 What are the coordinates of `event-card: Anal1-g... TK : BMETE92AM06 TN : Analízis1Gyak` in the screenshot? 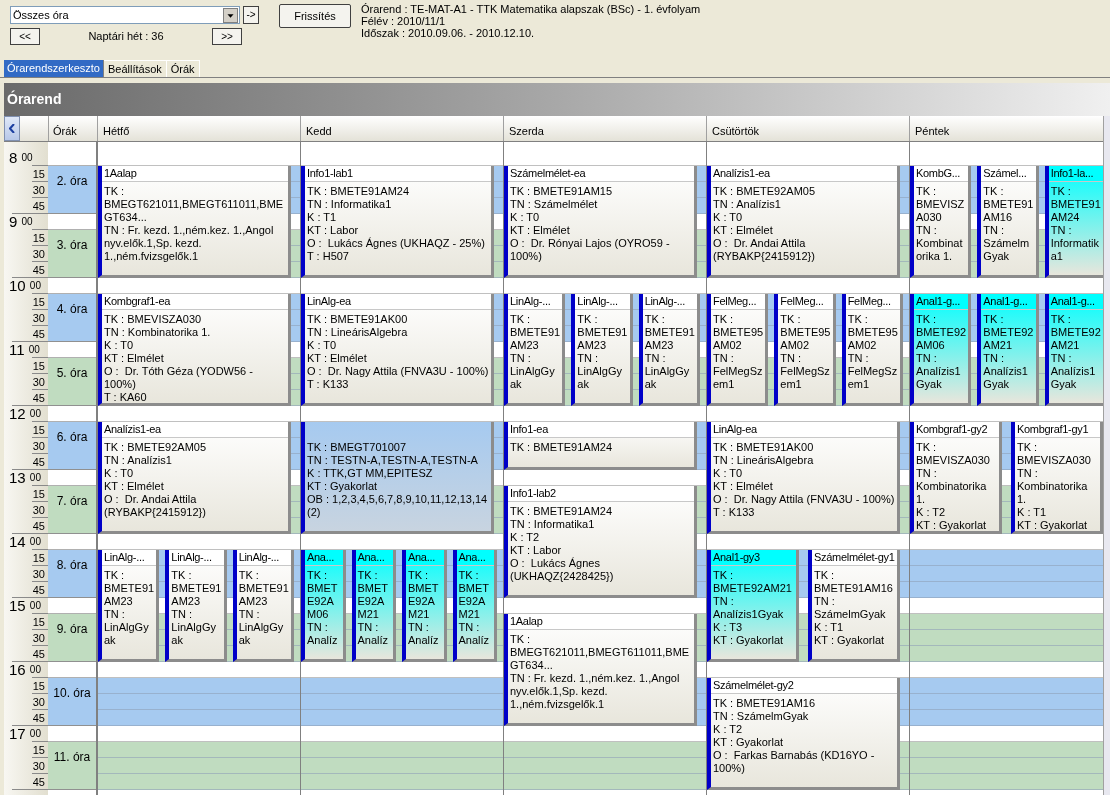 It's located at (941, 350).